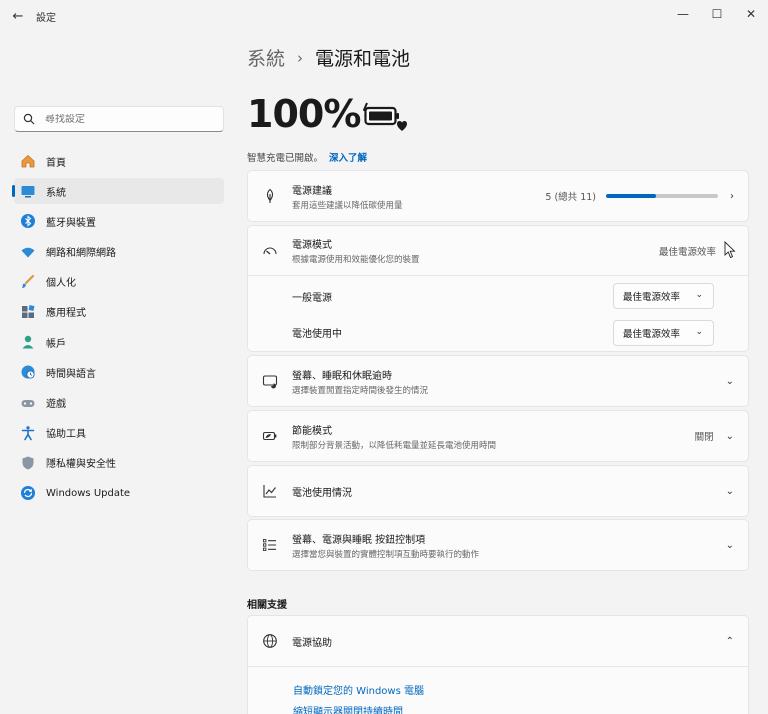 Image resolution: width=768 pixels, height=714 pixels. What do you see at coordinates (119, 252) in the screenshot?
I see `sidebar-item-network: 網路和網際網路` at bounding box center [119, 252].